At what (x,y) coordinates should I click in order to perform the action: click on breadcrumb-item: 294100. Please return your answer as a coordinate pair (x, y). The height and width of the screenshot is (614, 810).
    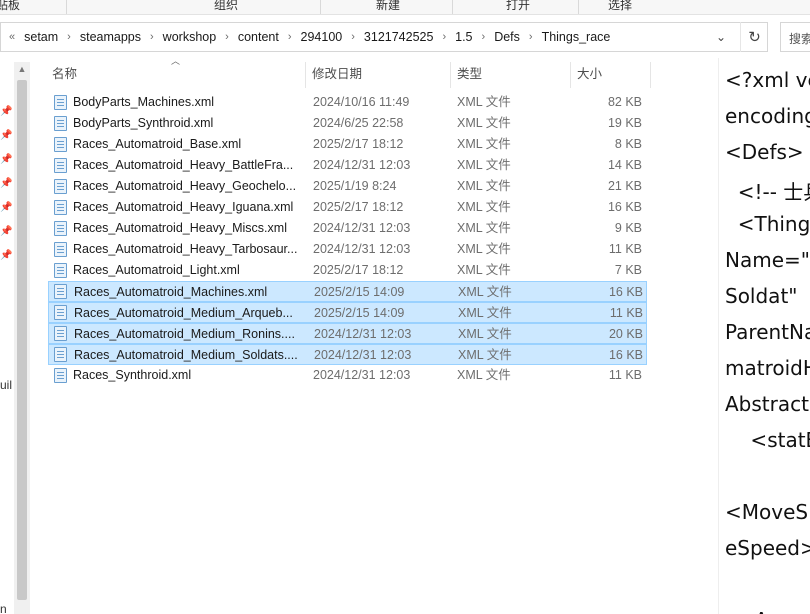
    Looking at the image, I should click on (322, 37).